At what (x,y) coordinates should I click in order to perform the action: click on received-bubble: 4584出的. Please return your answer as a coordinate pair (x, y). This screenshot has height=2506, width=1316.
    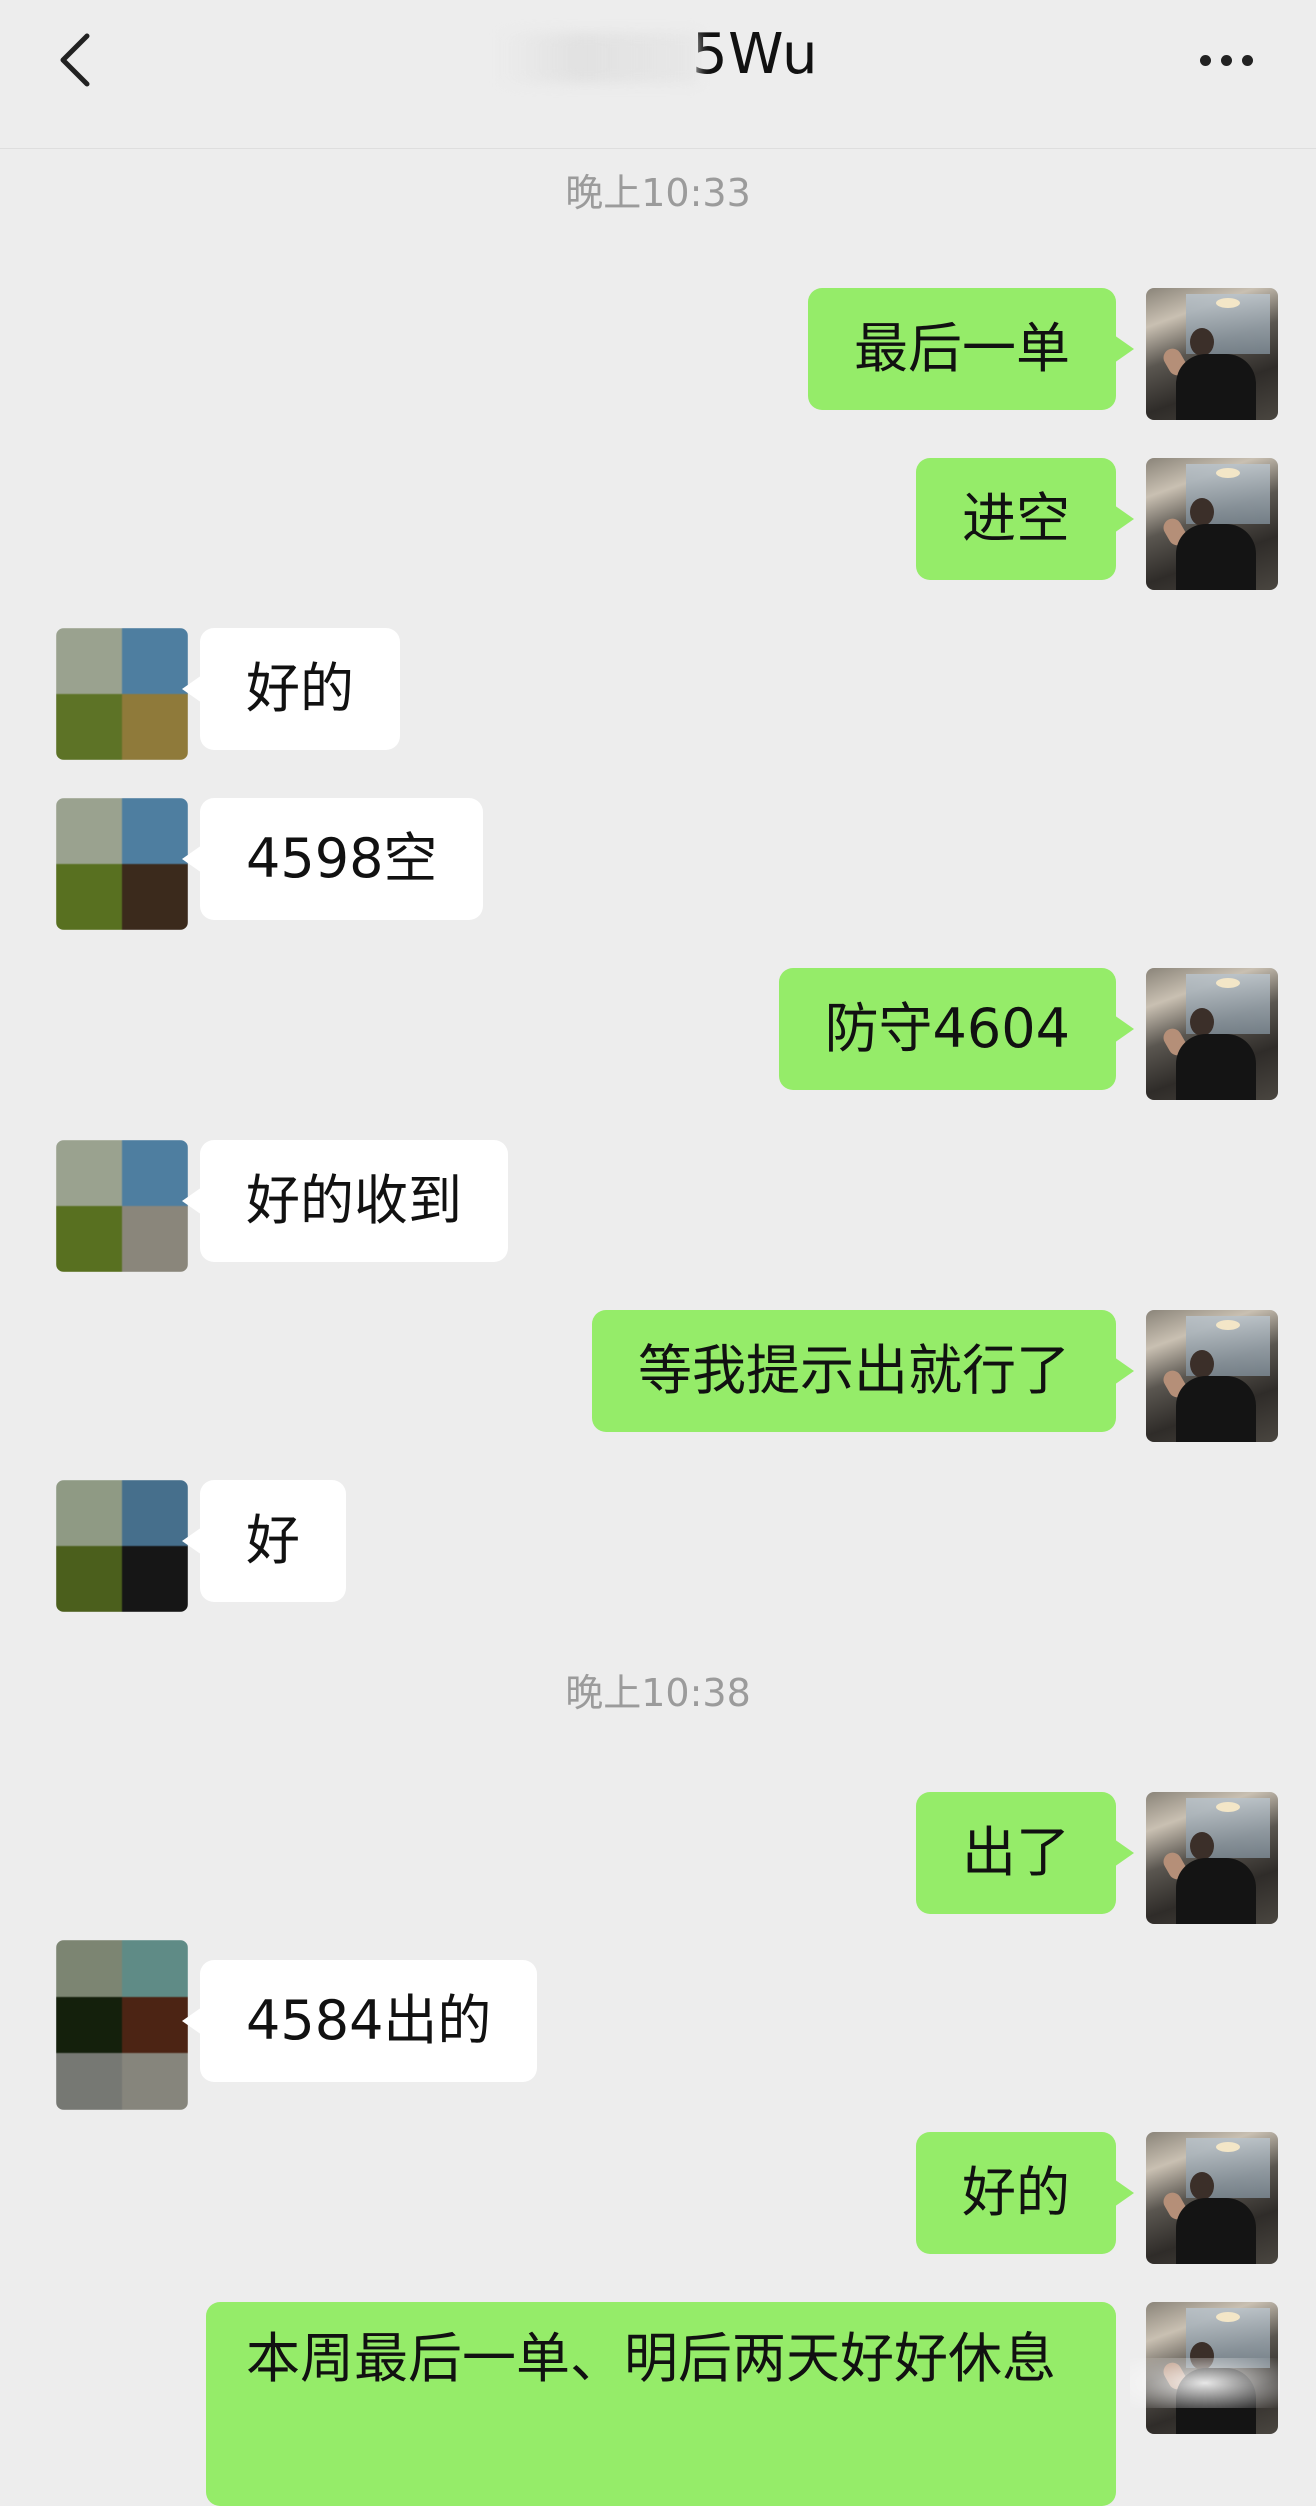
    Looking at the image, I should click on (359, 2021).